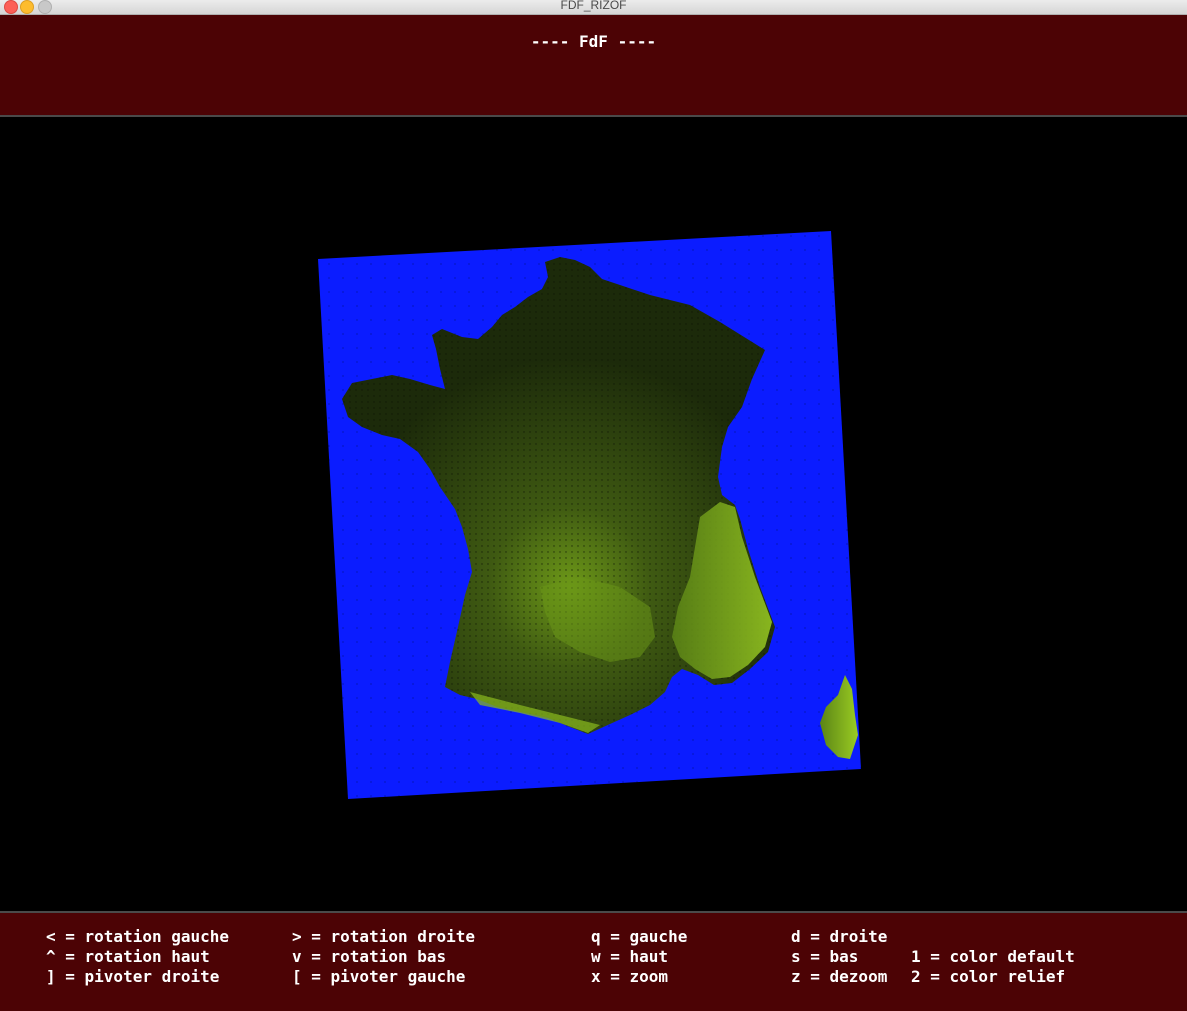 This screenshot has height=1011, width=1187. What do you see at coordinates (128, 956) in the screenshot?
I see `key-rotation-haut: ^ = rotation haut` at bounding box center [128, 956].